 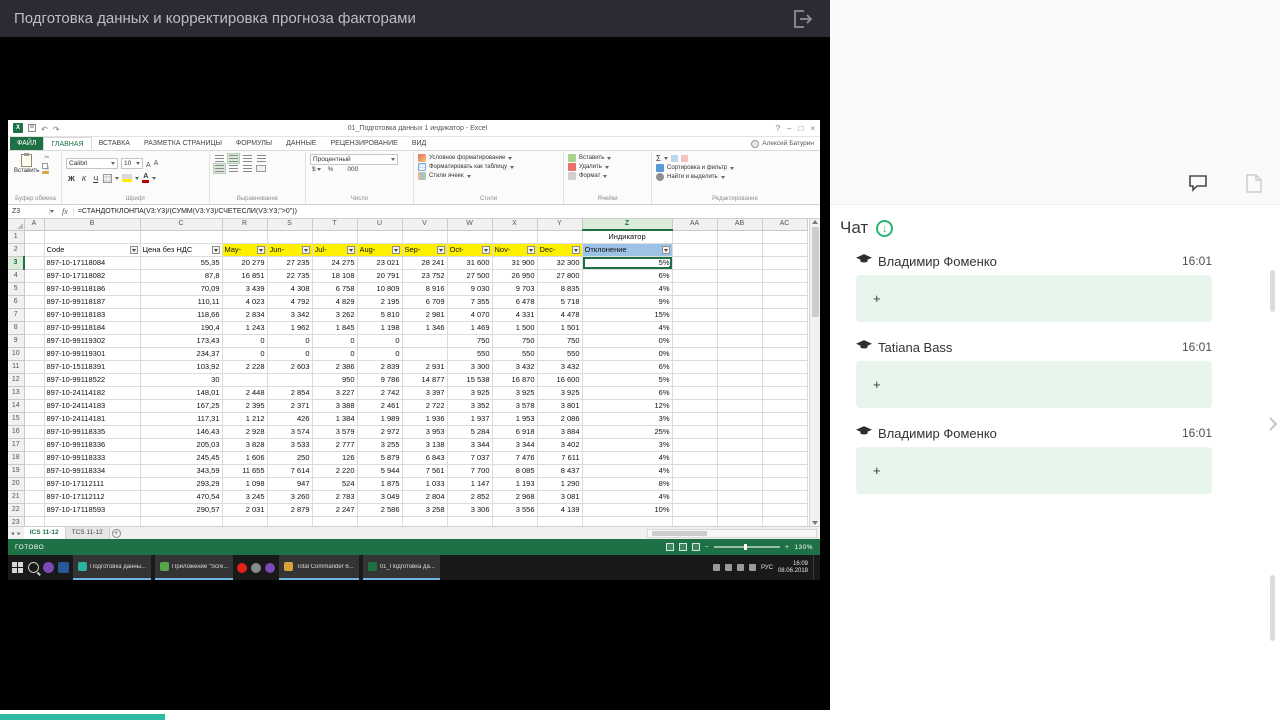 What do you see at coordinates (56, 128) in the screenshot?
I see `redo-icon` at bounding box center [56, 128].